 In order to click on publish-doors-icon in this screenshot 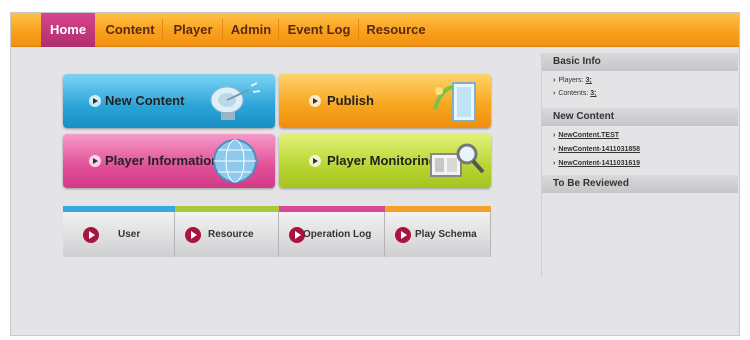, I will do `click(454, 102)`.